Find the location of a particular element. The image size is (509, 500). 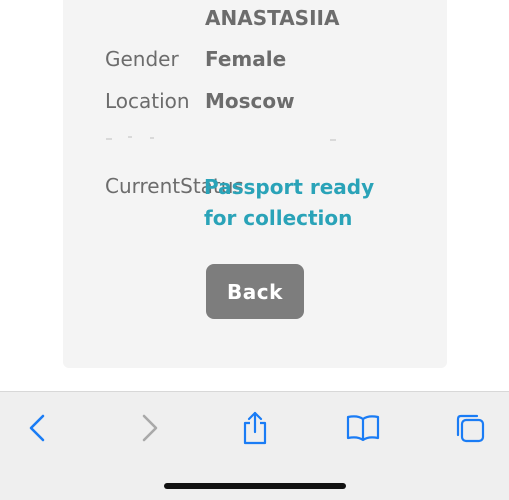

tabs-button is located at coordinates (470, 428).